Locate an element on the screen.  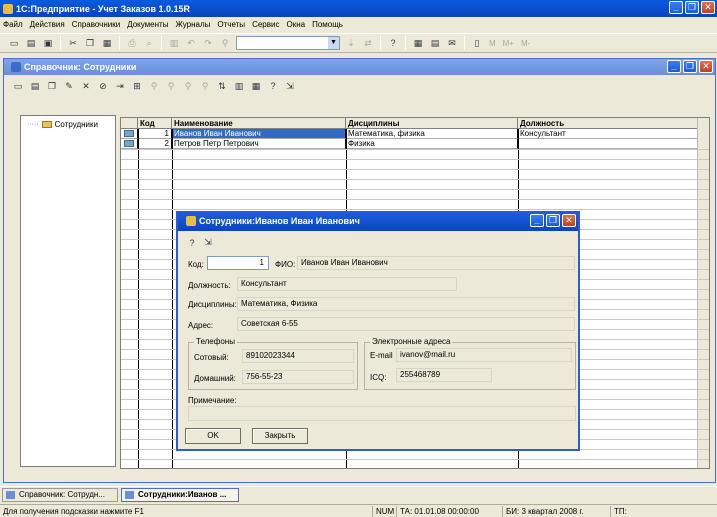
search-combo: ▼ is located at coordinates (288, 43).